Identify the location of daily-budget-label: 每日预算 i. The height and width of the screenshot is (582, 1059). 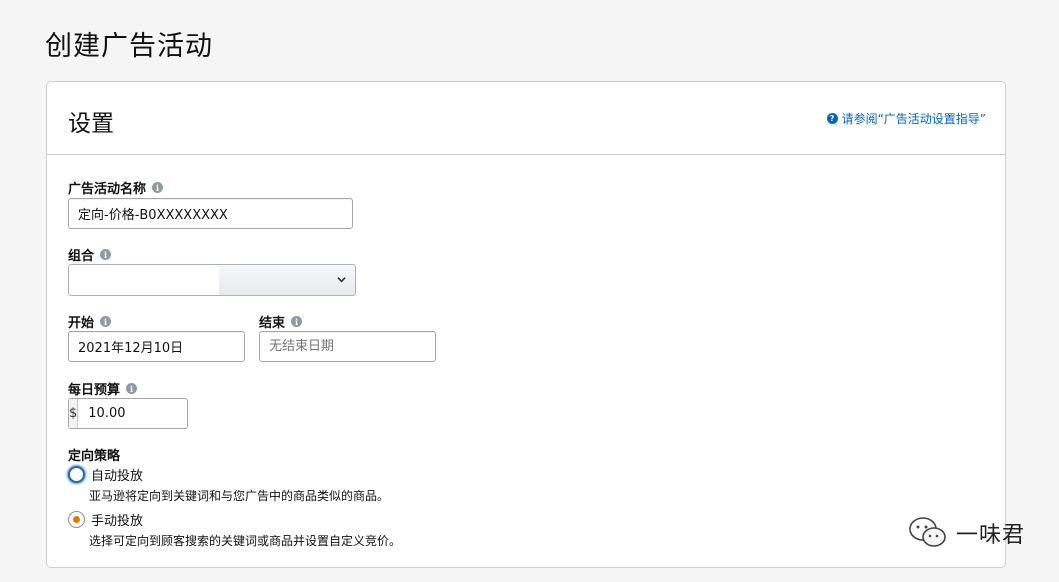
(103, 388).